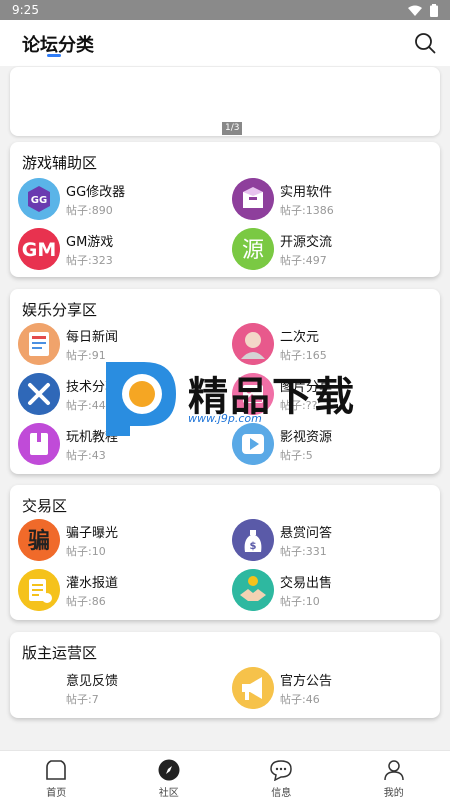 This screenshot has height=800, width=450. I want to click on megaphone-icon, so click(253, 688).